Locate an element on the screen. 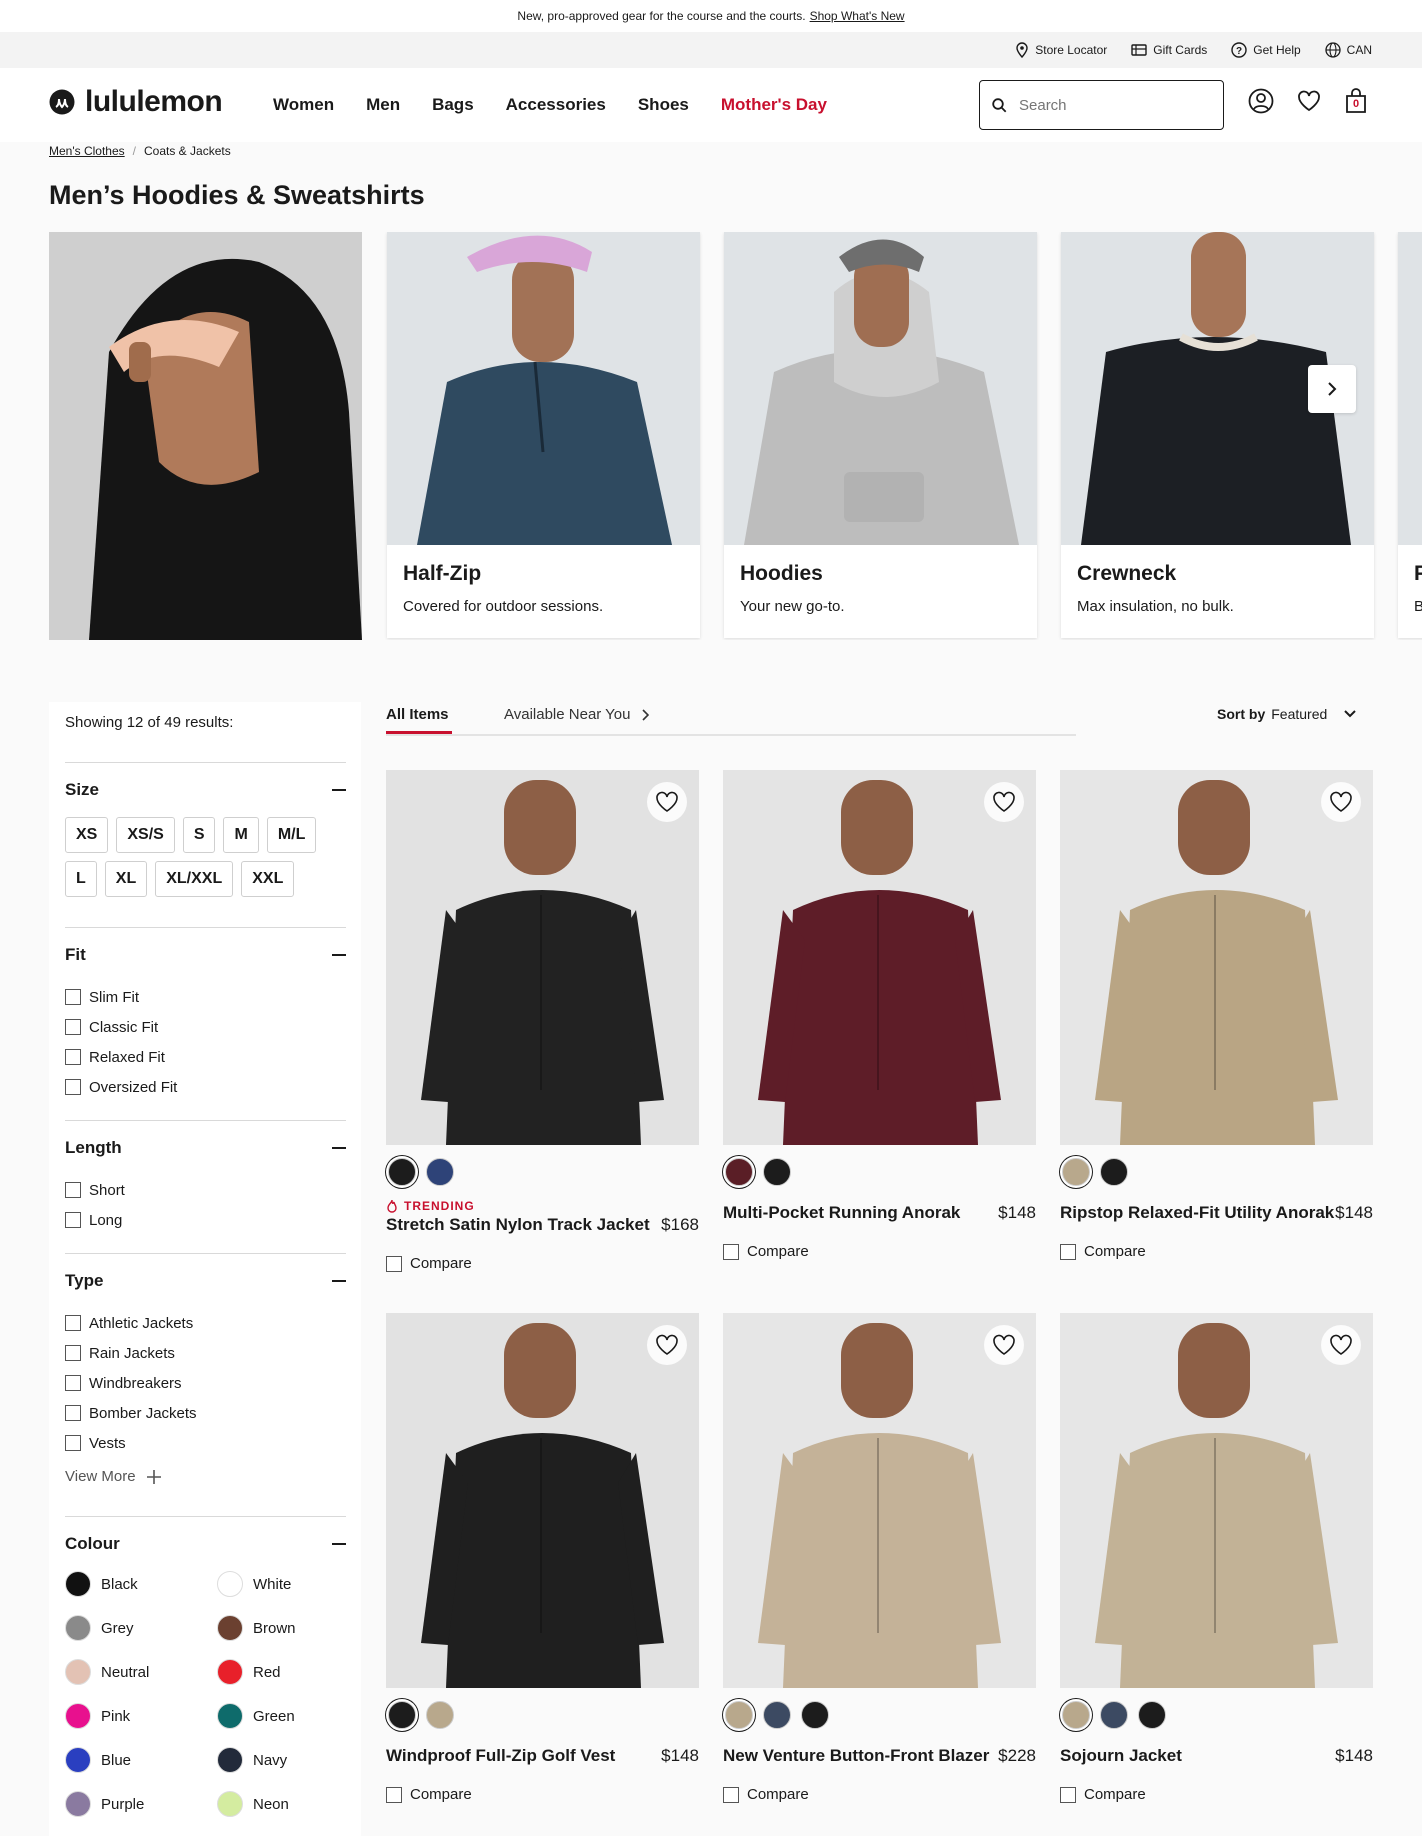  colour-option-blue: Blue is located at coordinates (141, 1760).